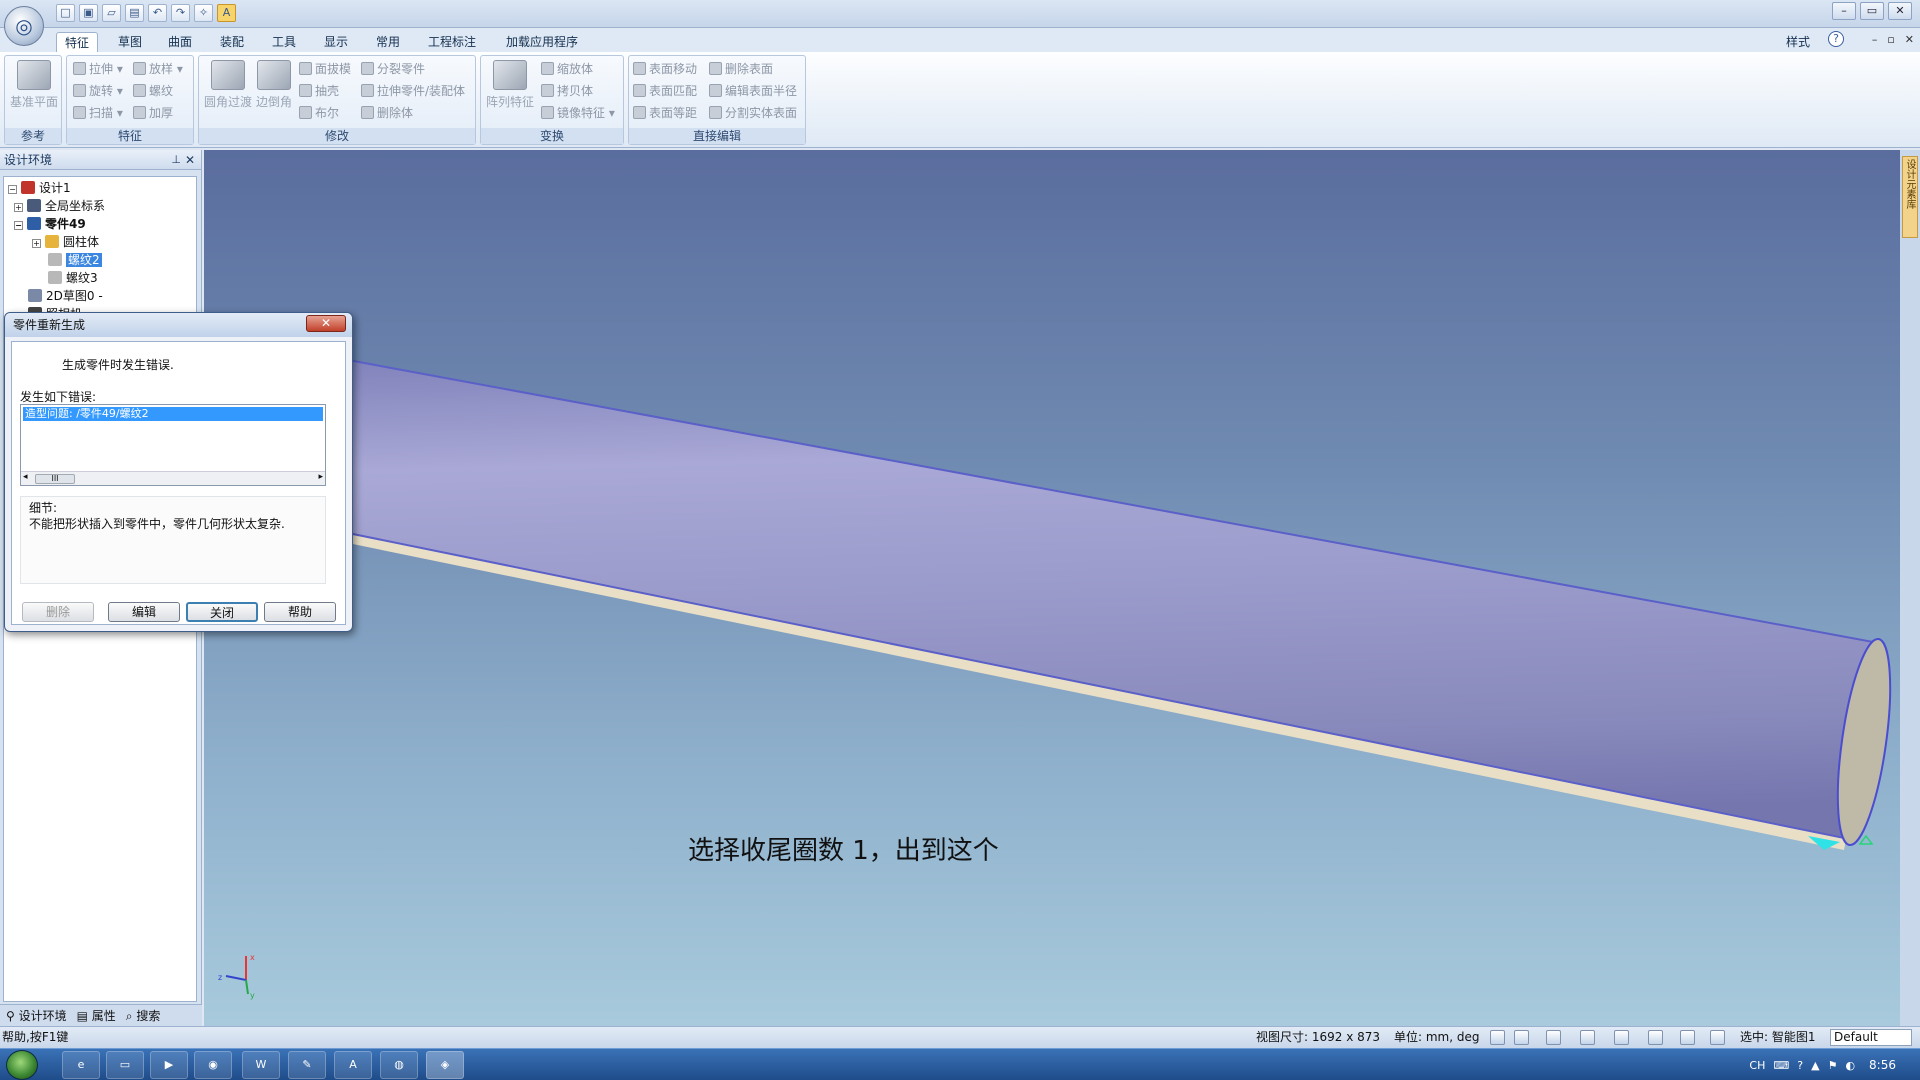 This screenshot has width=1920, height=1080. I want to click on mirror-feature-button: 镜像特征 ▾, so click(578, 113).